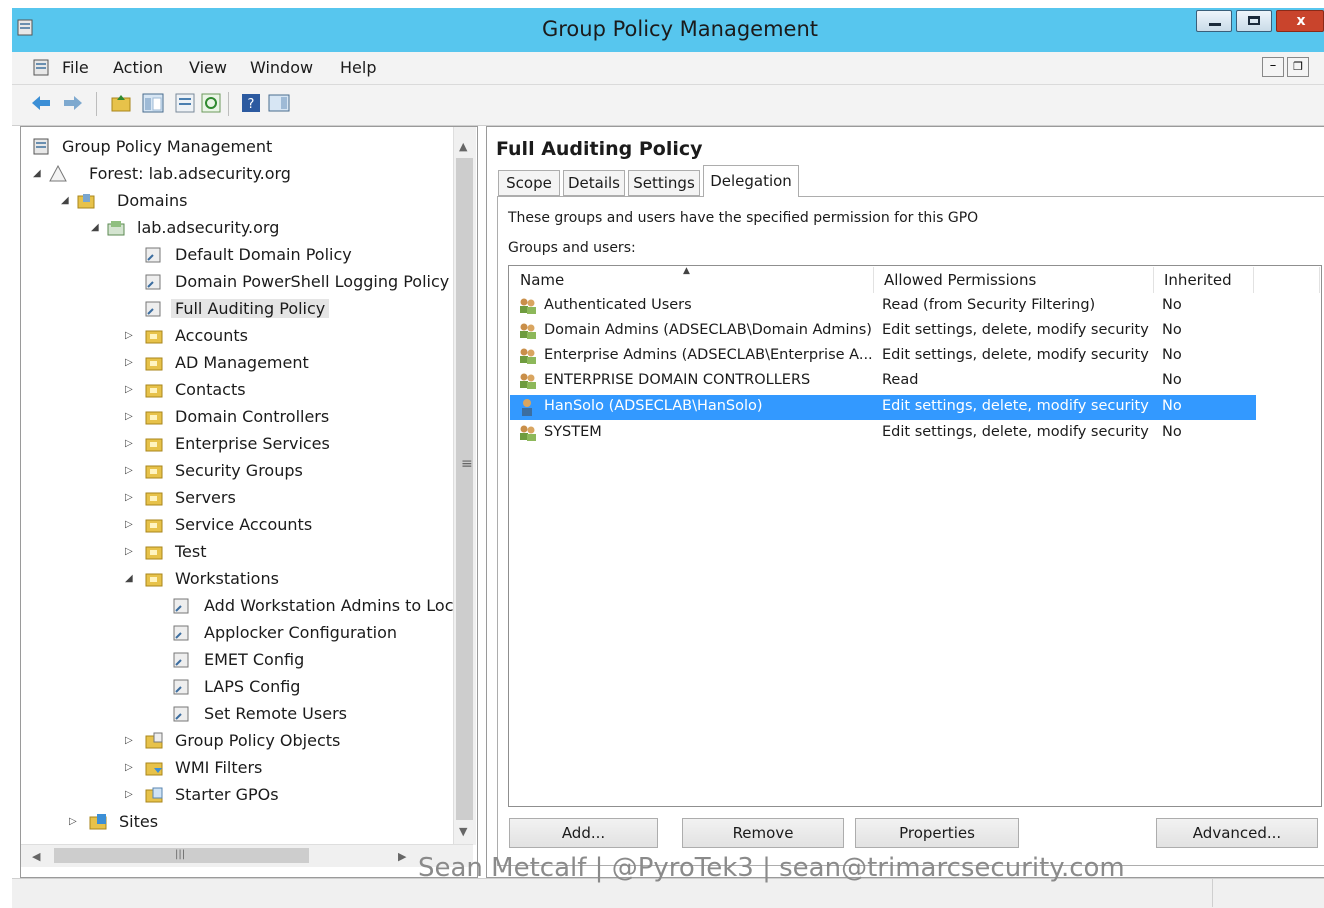  I want to click on menu-window: Window, so click(281, 67).